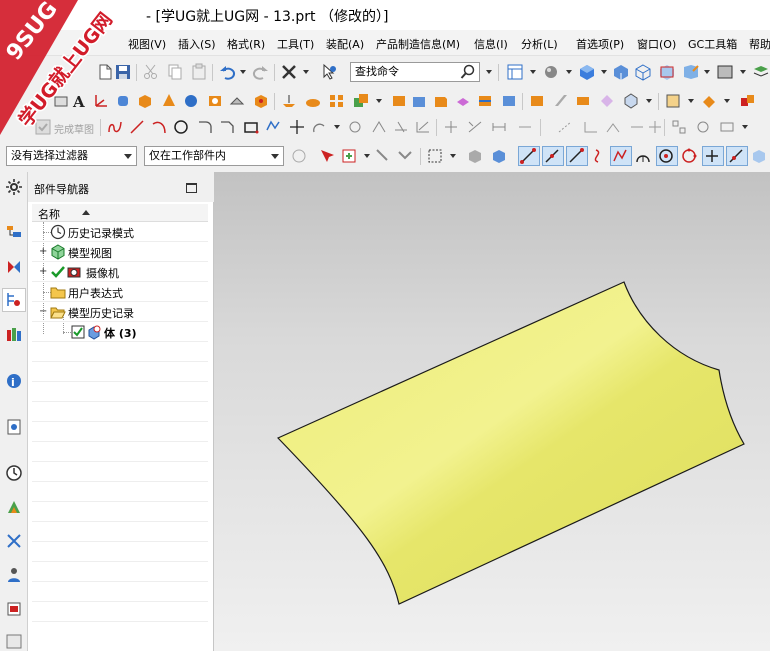 The width and height of the screenshot is (770, 651). Describe the element at coordinates (475, 156) in the screenshot. I see `snap-body-icon` at that location.